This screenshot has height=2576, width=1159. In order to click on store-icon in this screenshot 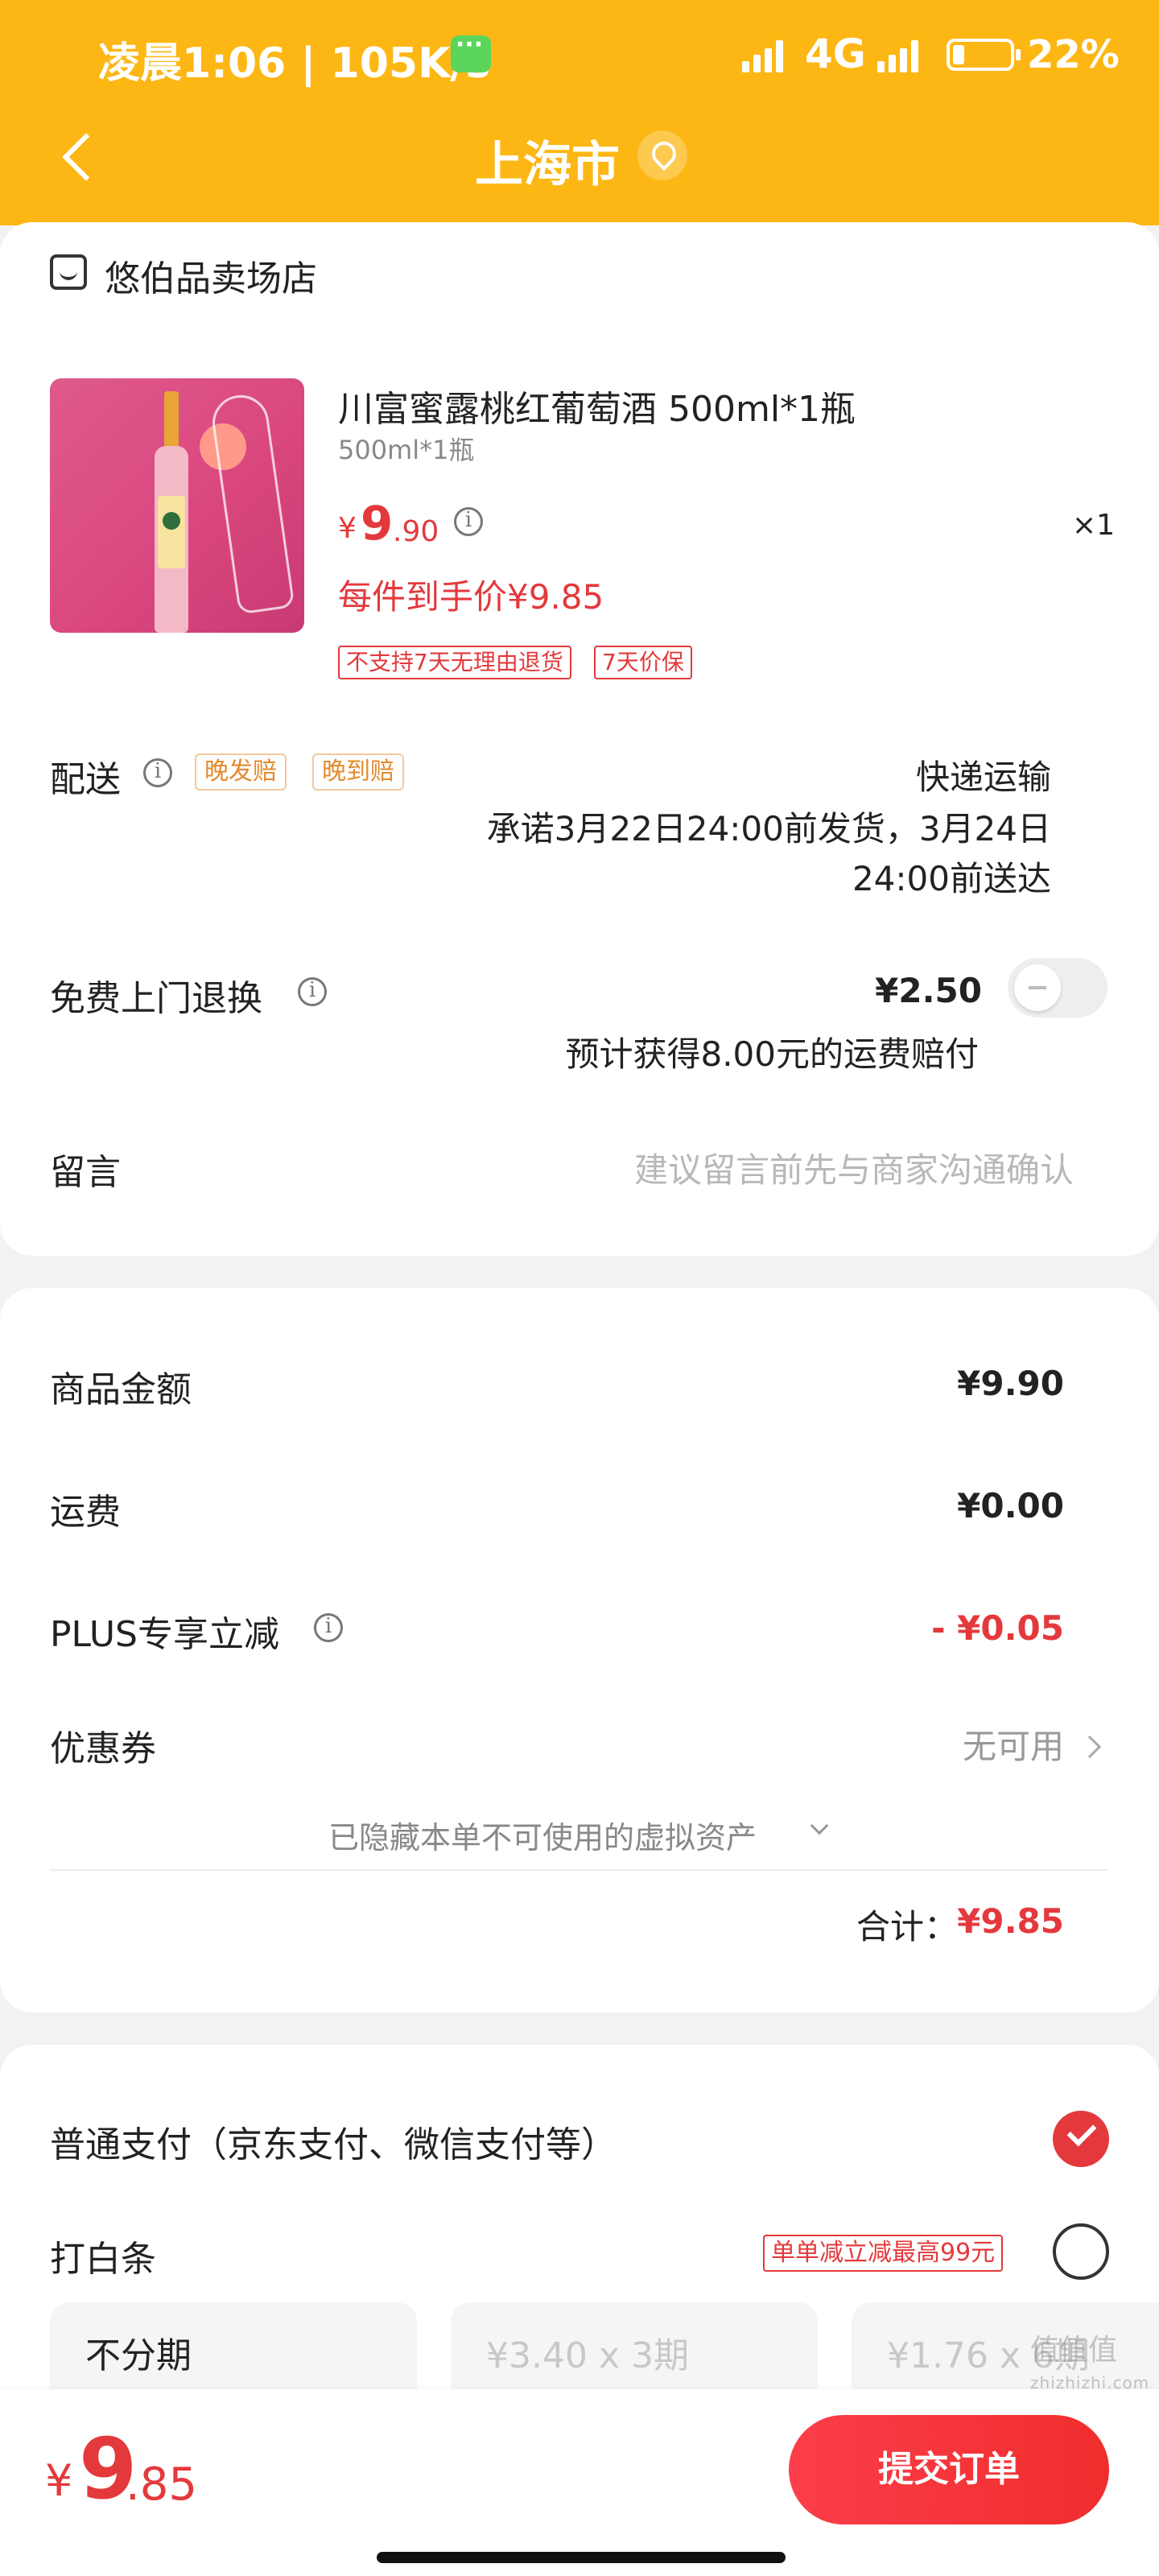, I will do `click(68, 272)`.